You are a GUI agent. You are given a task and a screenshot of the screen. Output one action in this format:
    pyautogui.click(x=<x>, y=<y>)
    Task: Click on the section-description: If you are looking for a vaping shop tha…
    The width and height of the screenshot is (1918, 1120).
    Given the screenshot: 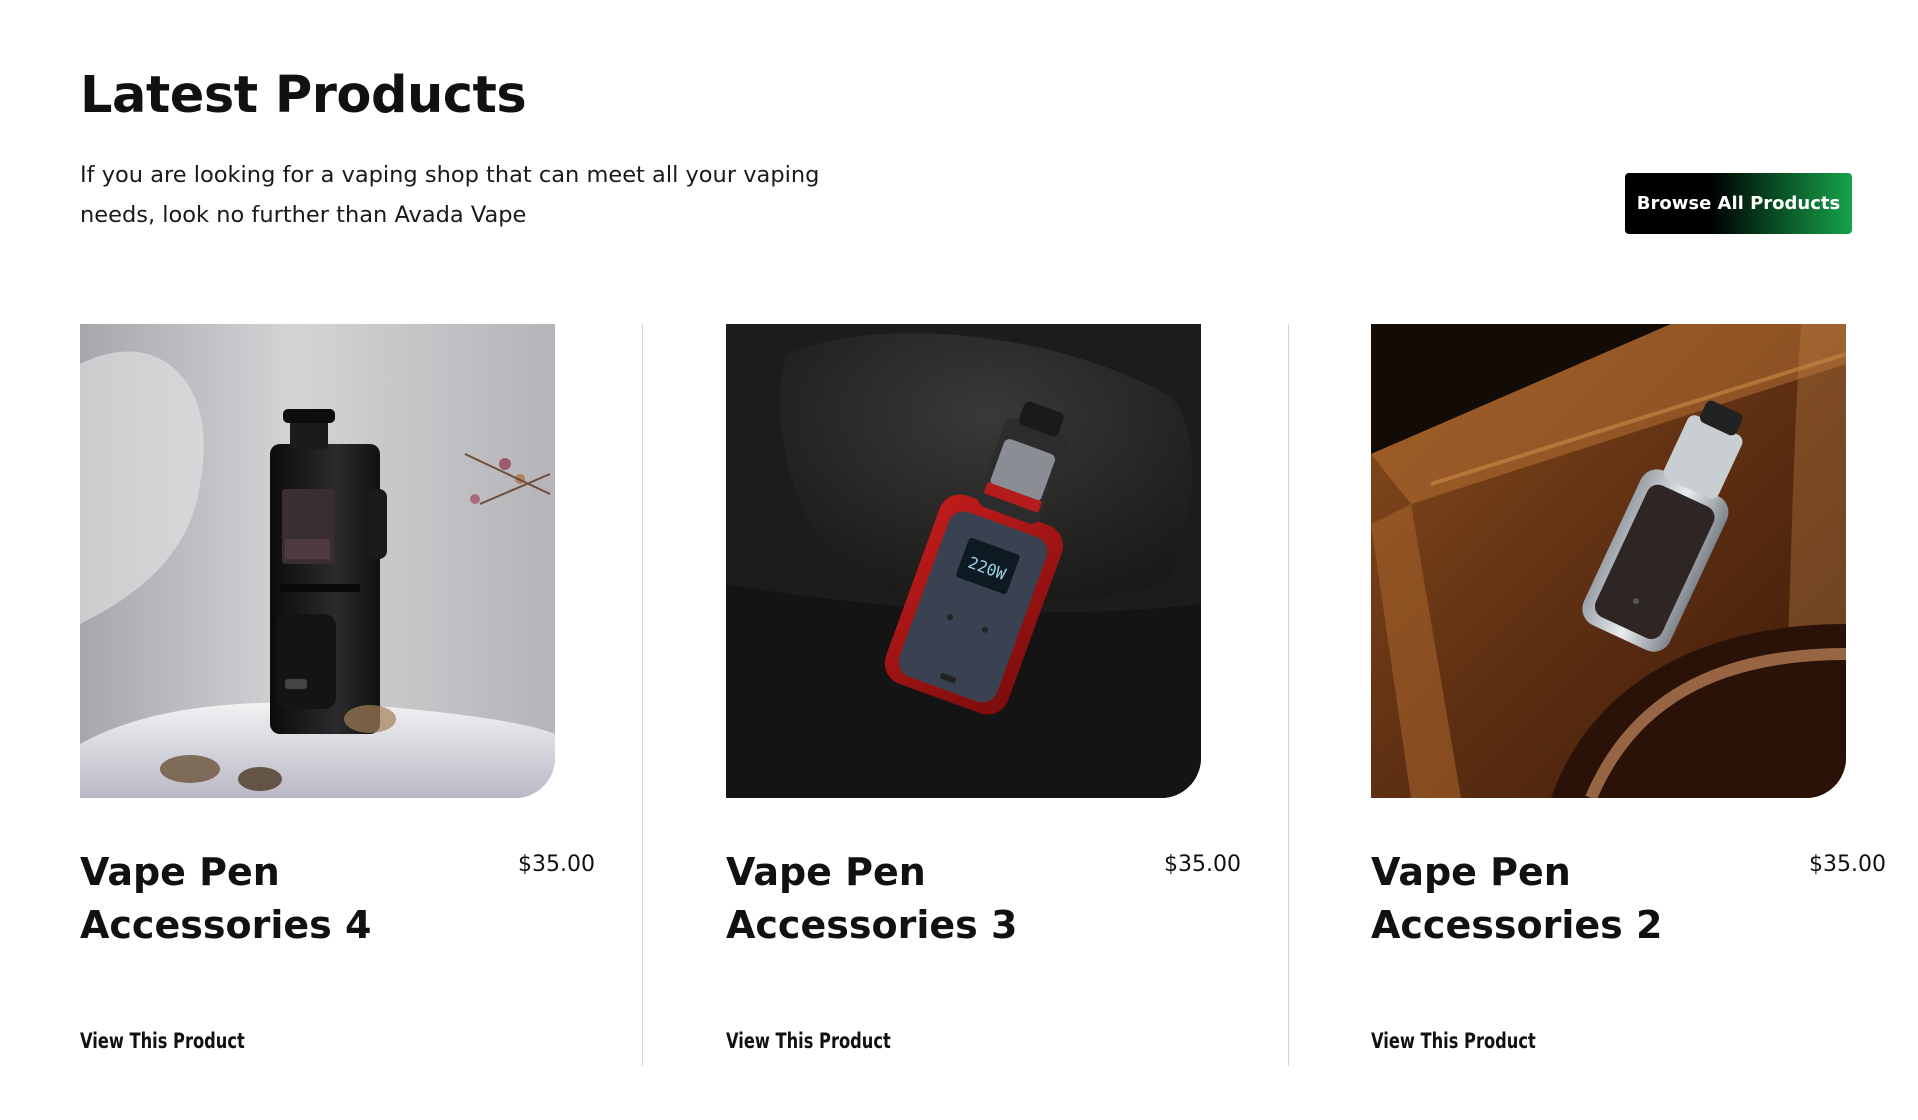 What is the action you would take?
    pyautogui.click(x=450, y=195)
    